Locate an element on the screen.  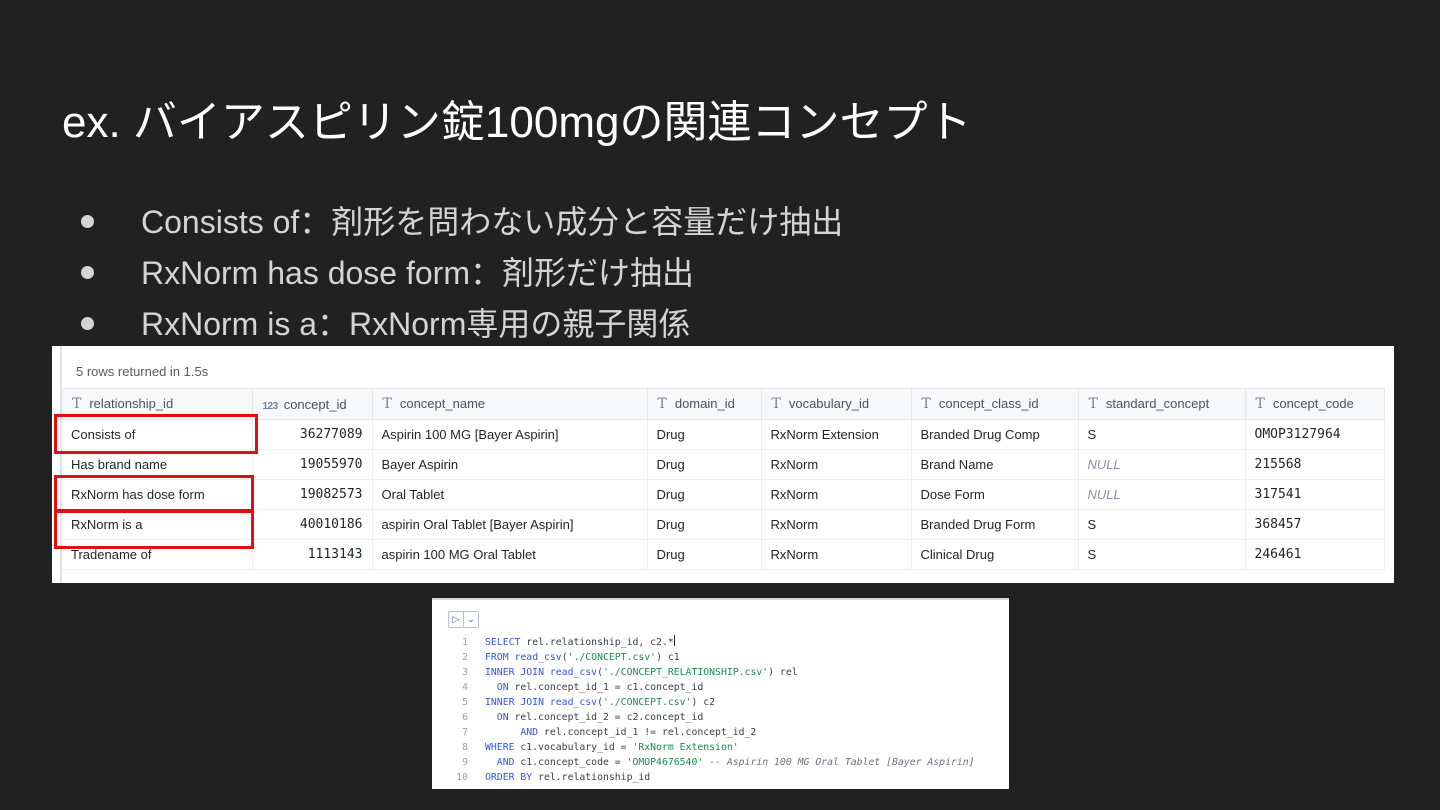
column-header-label: relationship_id is located at coordinates (131, 403).